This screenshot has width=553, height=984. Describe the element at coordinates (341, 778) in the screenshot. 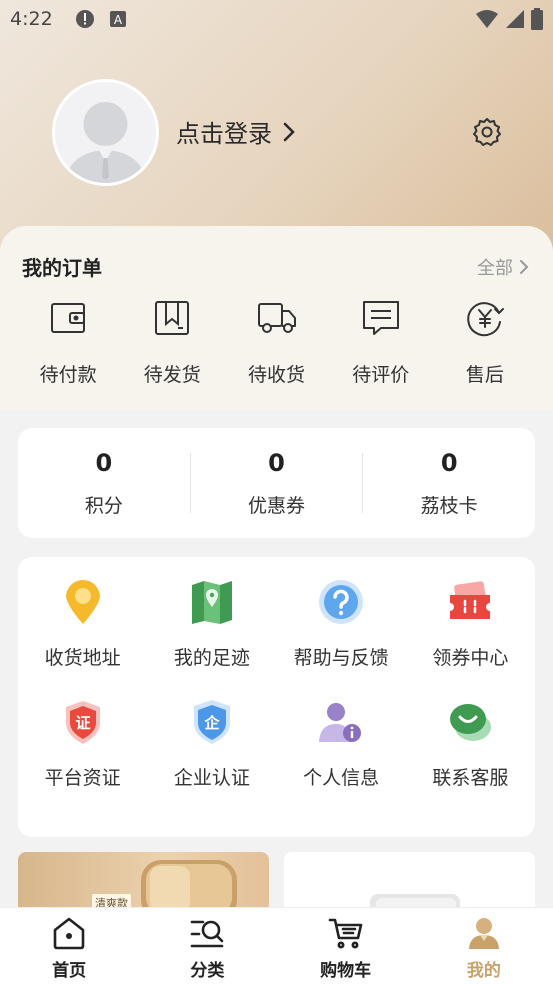

I see `service-label: 个人信息` at that location.